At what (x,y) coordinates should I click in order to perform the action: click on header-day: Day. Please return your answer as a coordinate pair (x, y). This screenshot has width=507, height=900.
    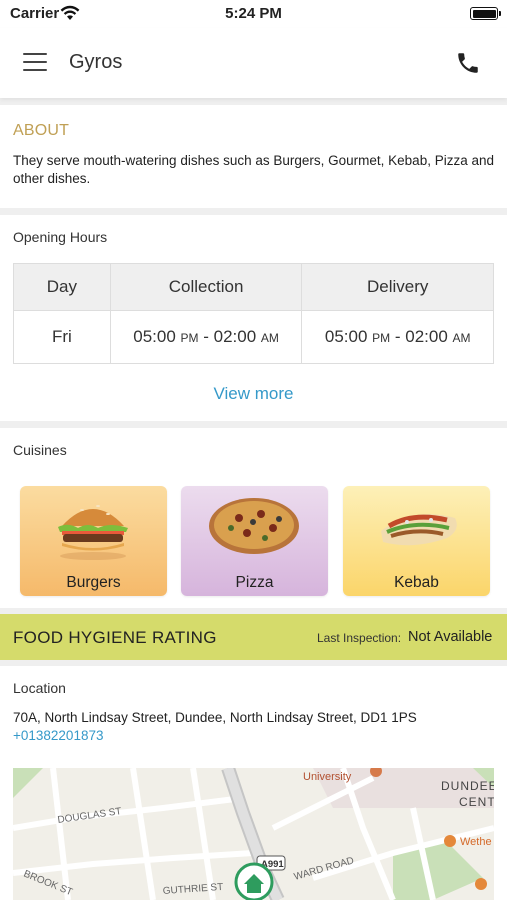
    Looking at the image, I should click on (62, 287).